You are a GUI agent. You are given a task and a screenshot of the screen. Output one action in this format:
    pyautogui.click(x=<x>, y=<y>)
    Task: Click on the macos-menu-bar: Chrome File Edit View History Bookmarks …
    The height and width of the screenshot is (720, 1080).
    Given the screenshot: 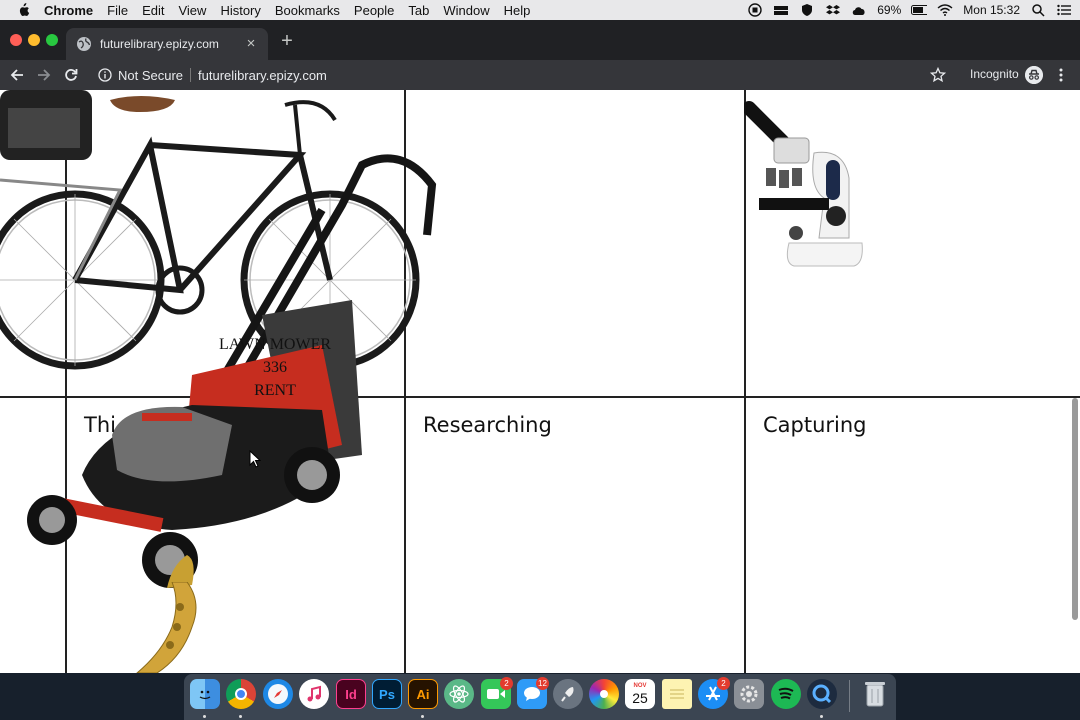 What is the action you would take?
    pyautogui.click(x=540, y=10)
    